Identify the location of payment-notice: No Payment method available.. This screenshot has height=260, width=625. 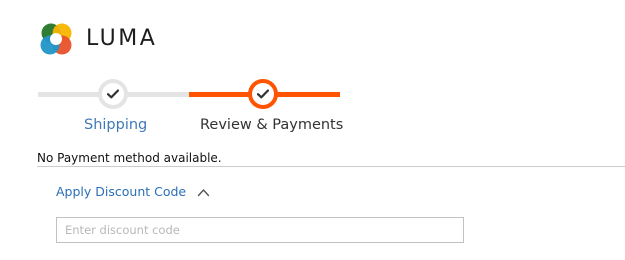
(129, 158).